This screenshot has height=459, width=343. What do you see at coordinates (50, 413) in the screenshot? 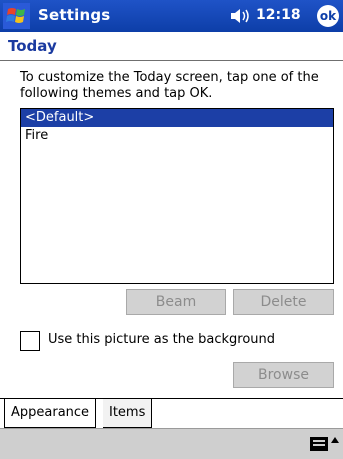
I see `tab-appearance: Appearance` at bounding box center [50, 413].